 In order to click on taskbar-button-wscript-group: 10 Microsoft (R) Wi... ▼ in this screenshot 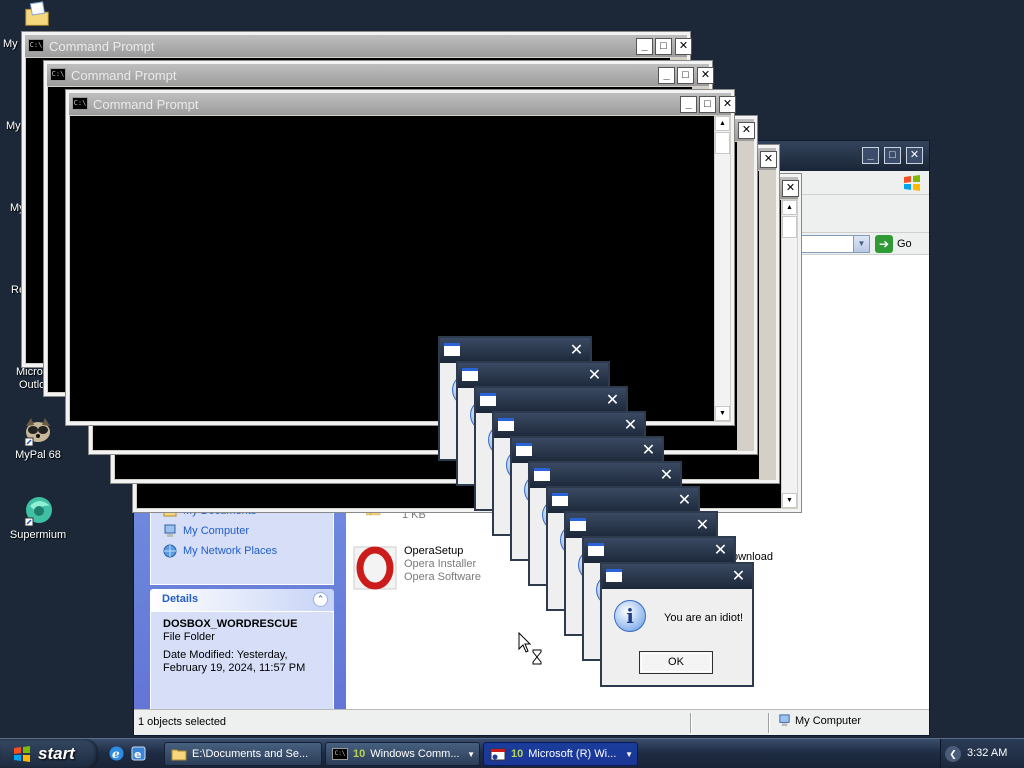, I will do `click(560, 754)`.